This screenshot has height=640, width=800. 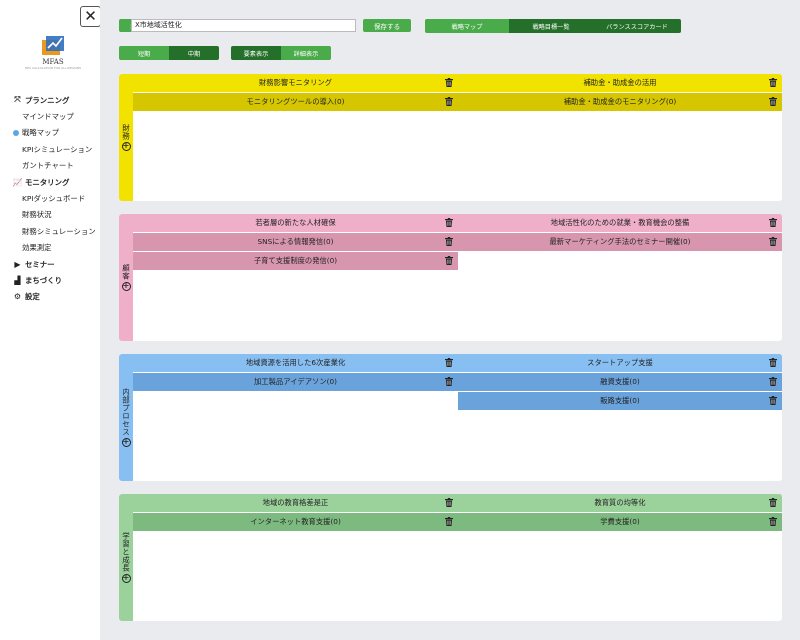 I want to click on gear-icon: ⚙, so click(x=17, y=297).